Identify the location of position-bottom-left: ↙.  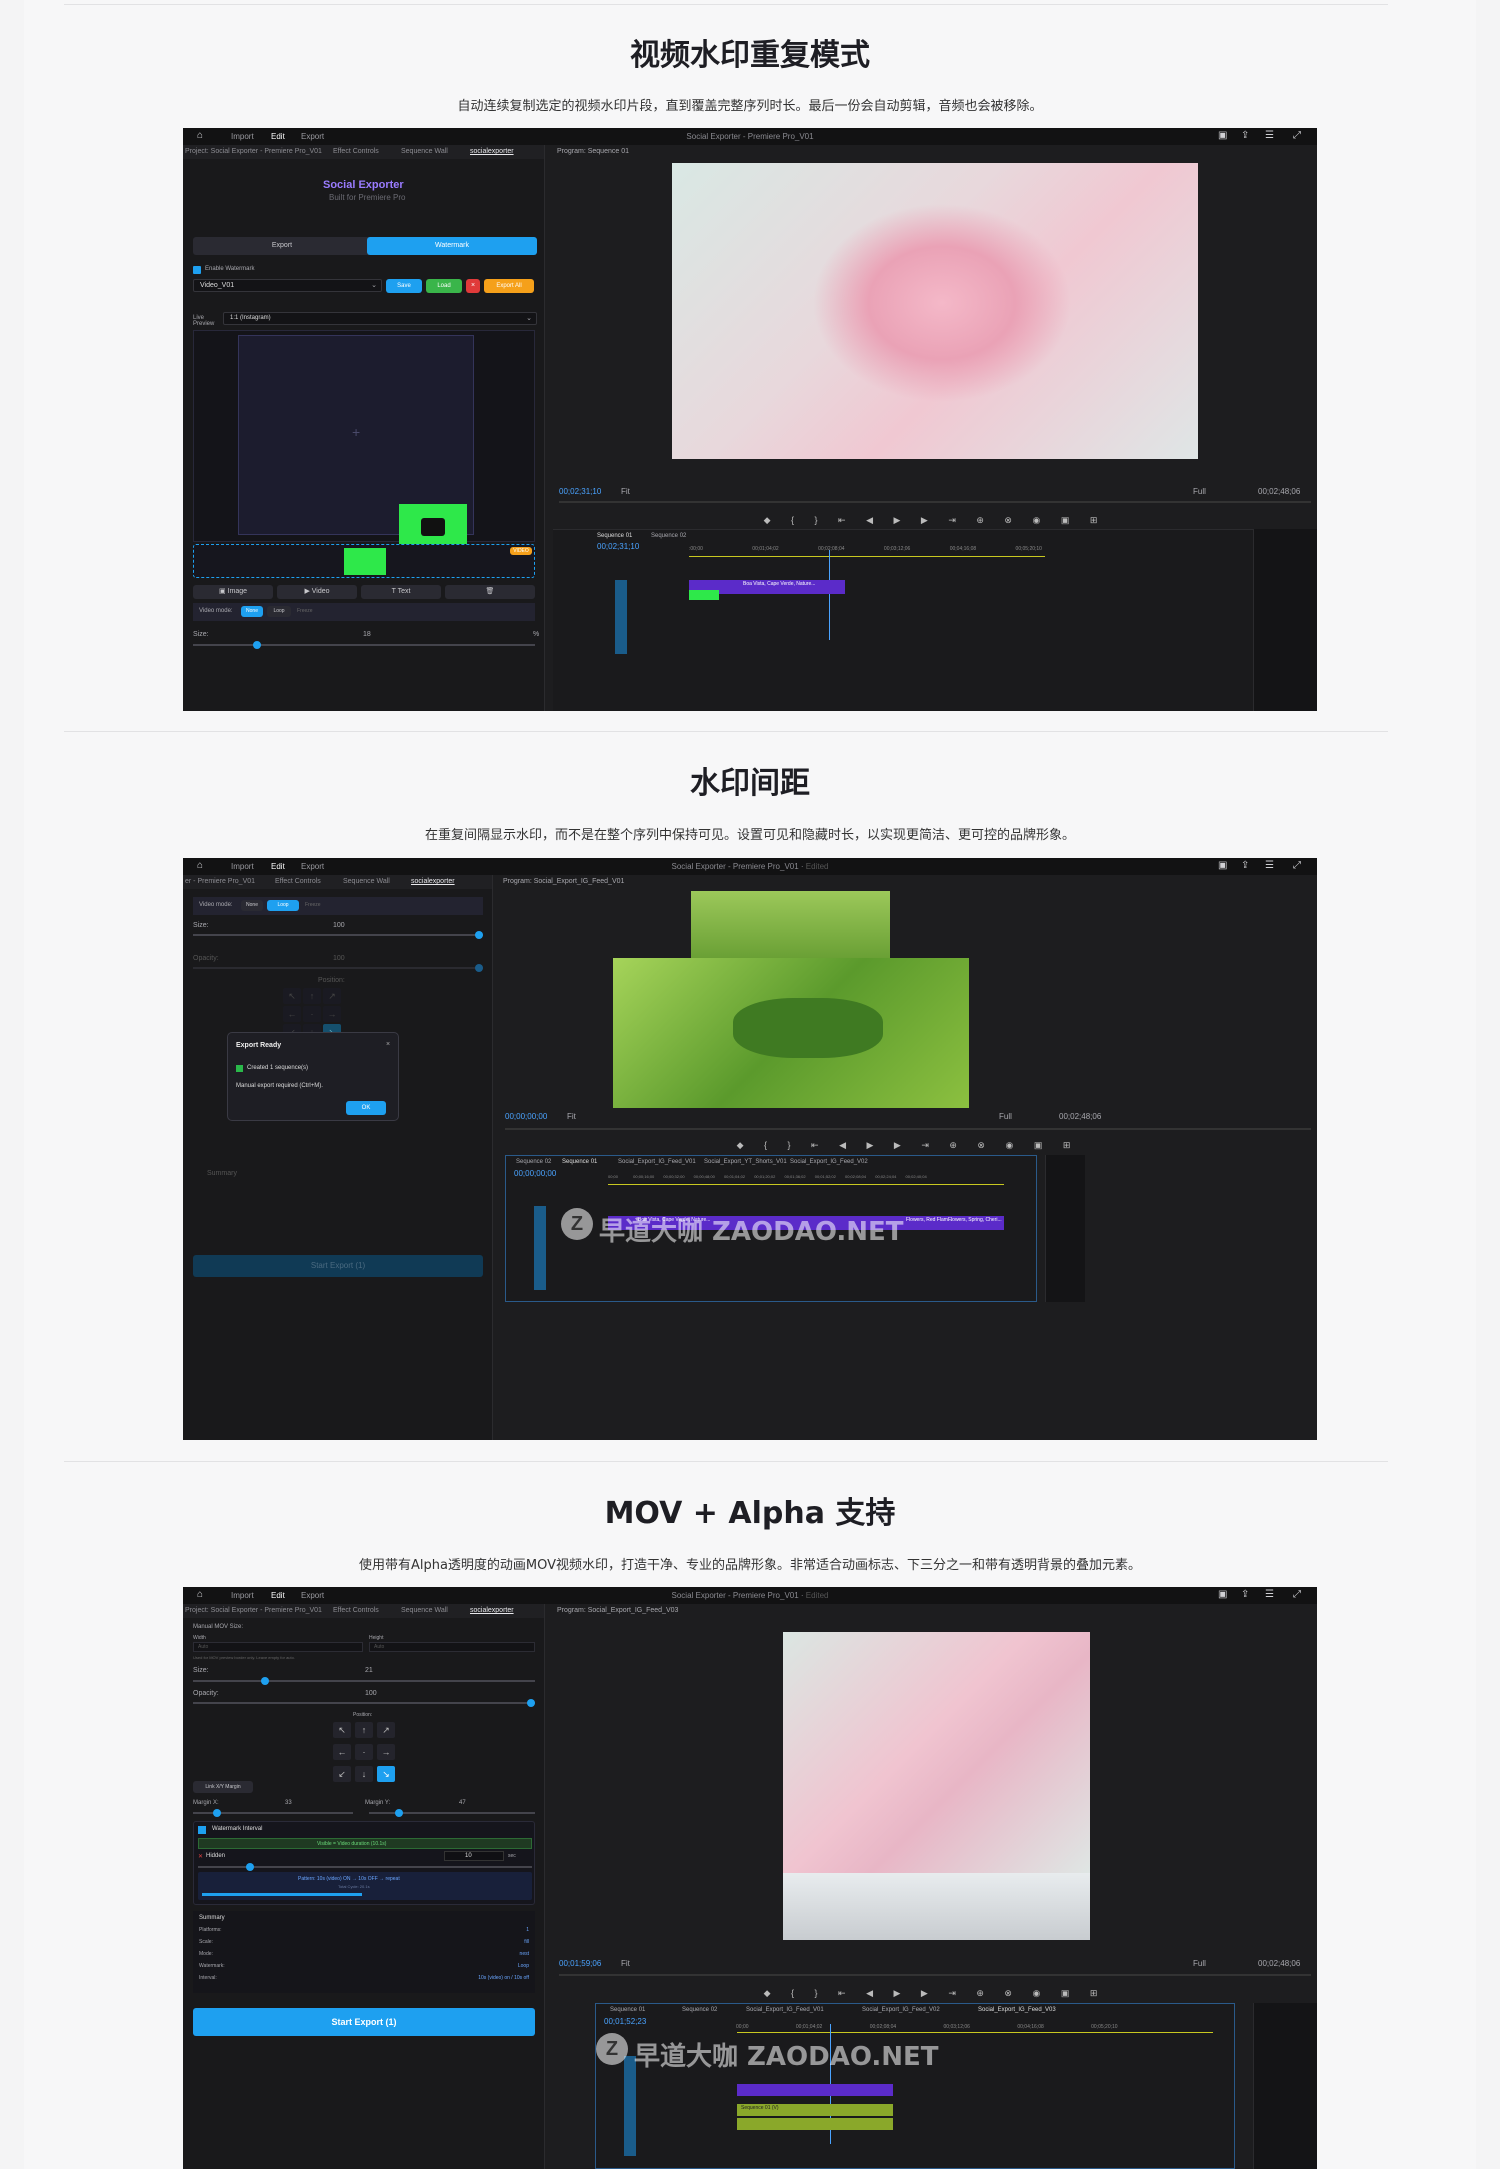
(342, 1774).